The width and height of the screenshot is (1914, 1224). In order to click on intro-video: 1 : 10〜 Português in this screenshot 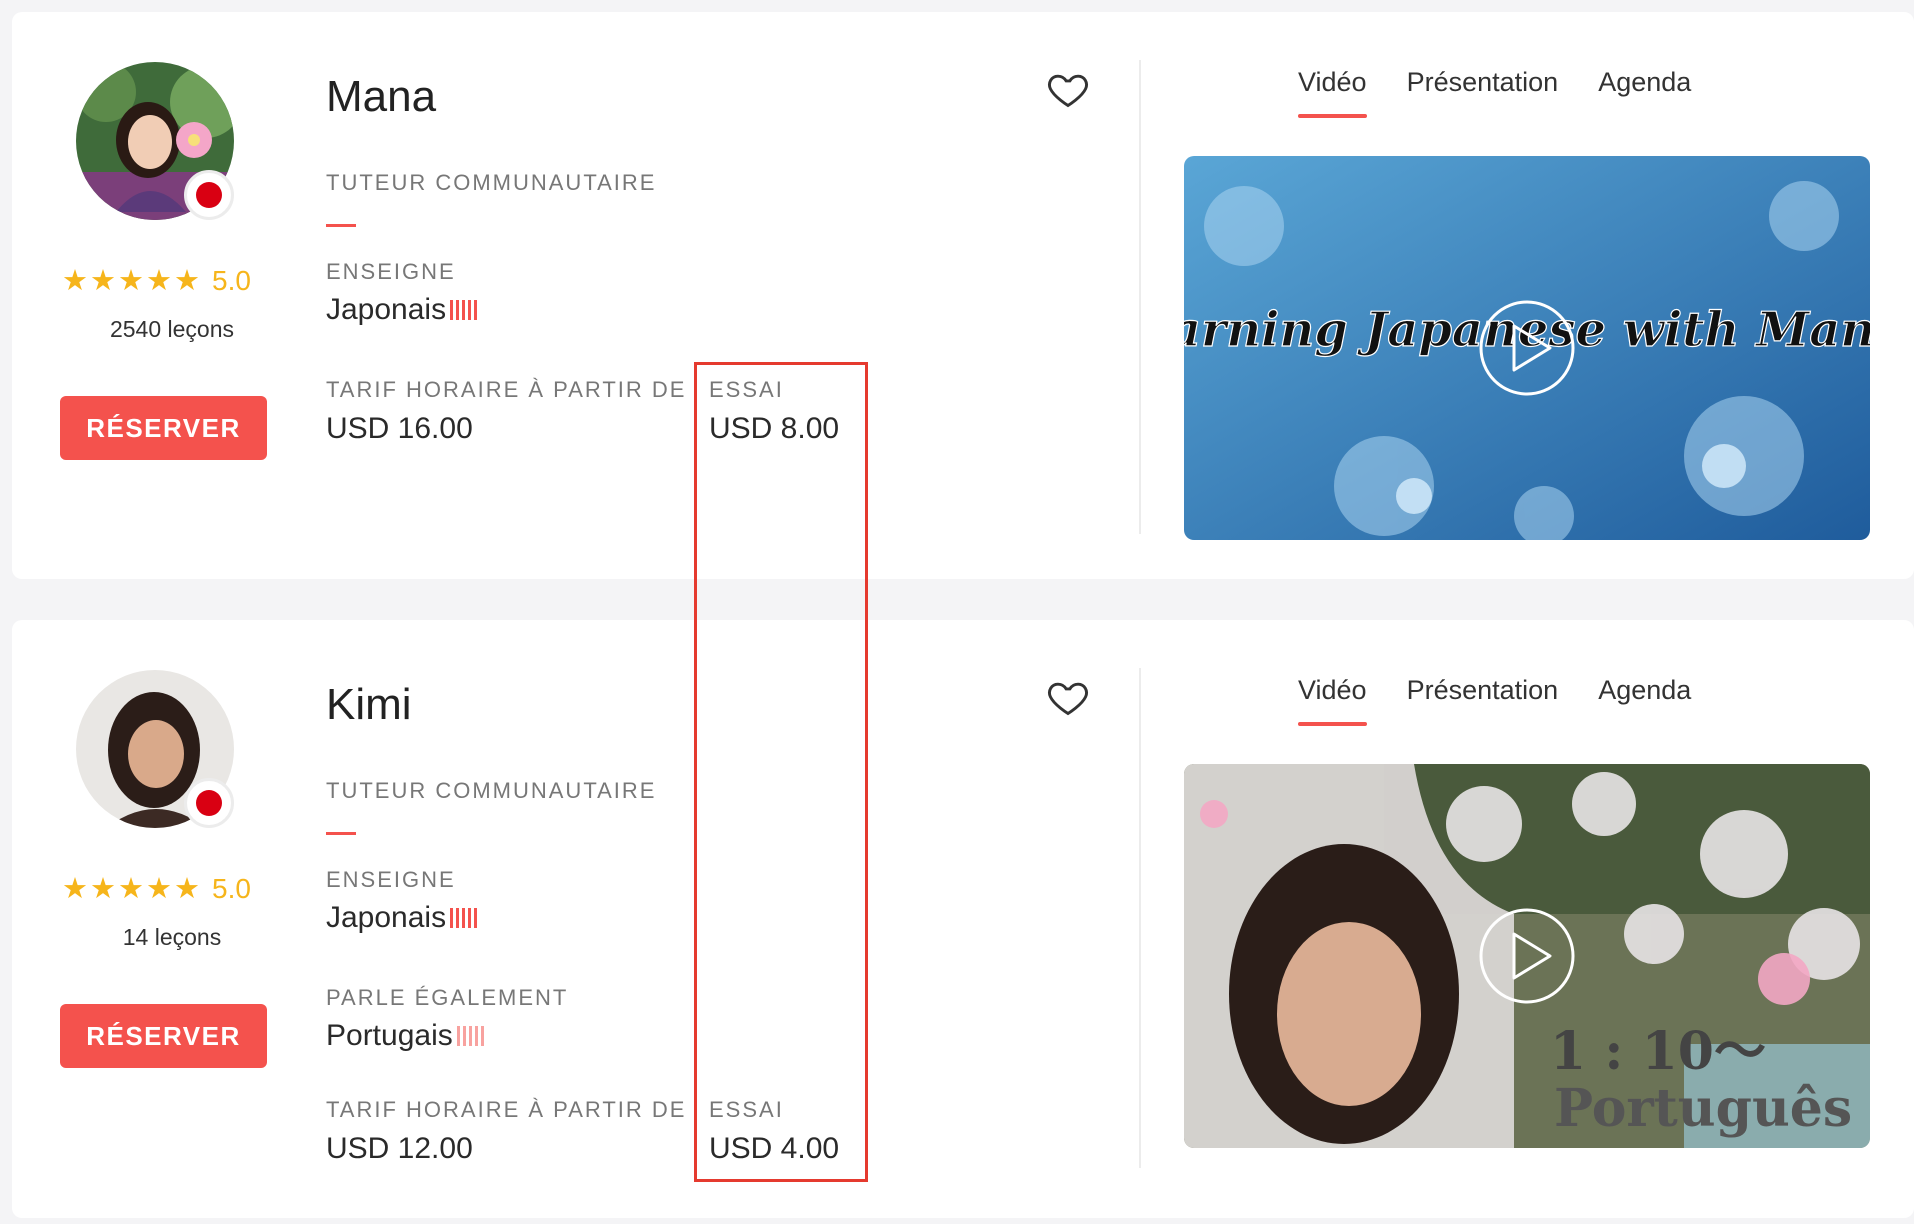, I will do `click(1527, 956)`.